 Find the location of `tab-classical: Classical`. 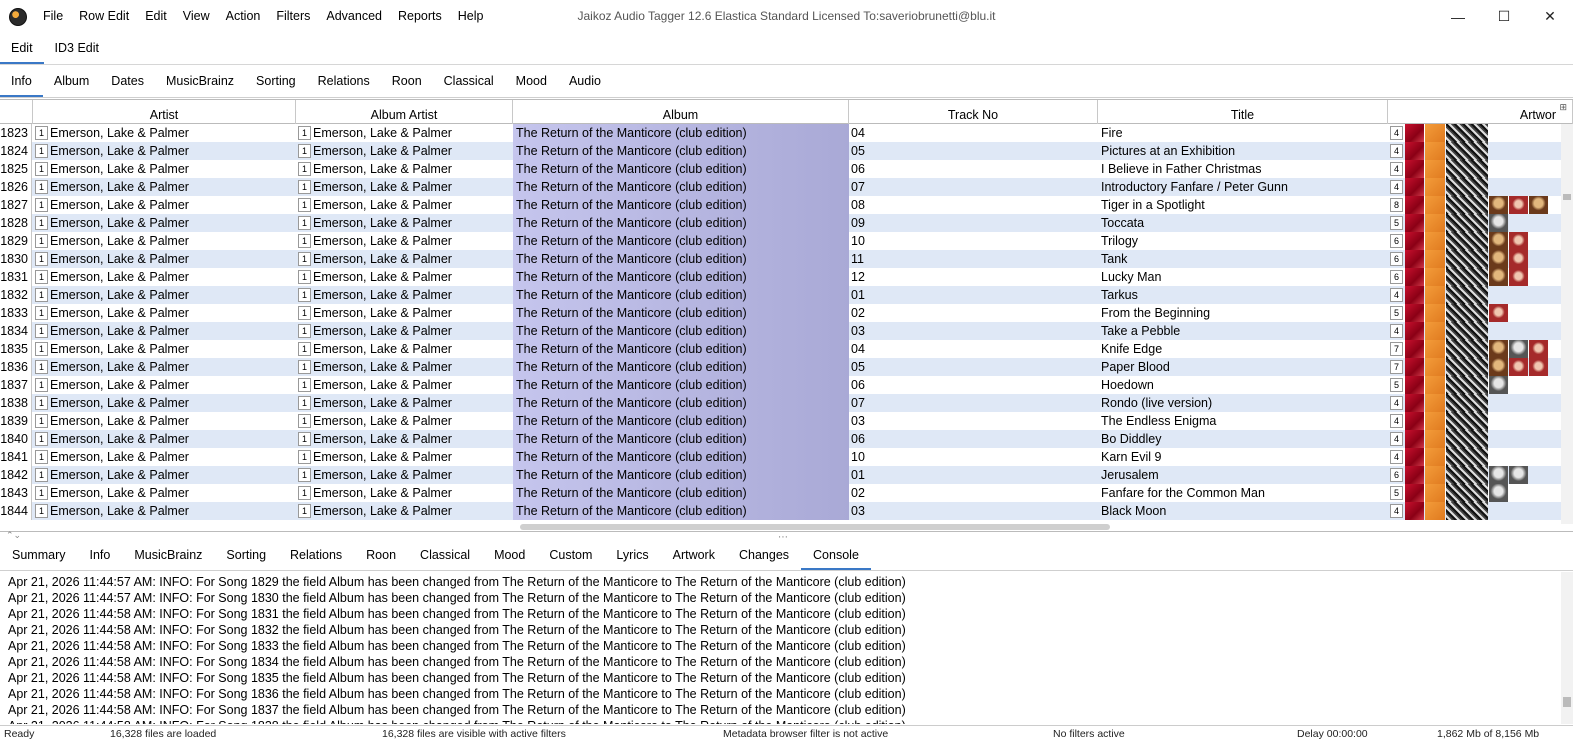

tab-classical: Classical is located at coordinates (469, 81).